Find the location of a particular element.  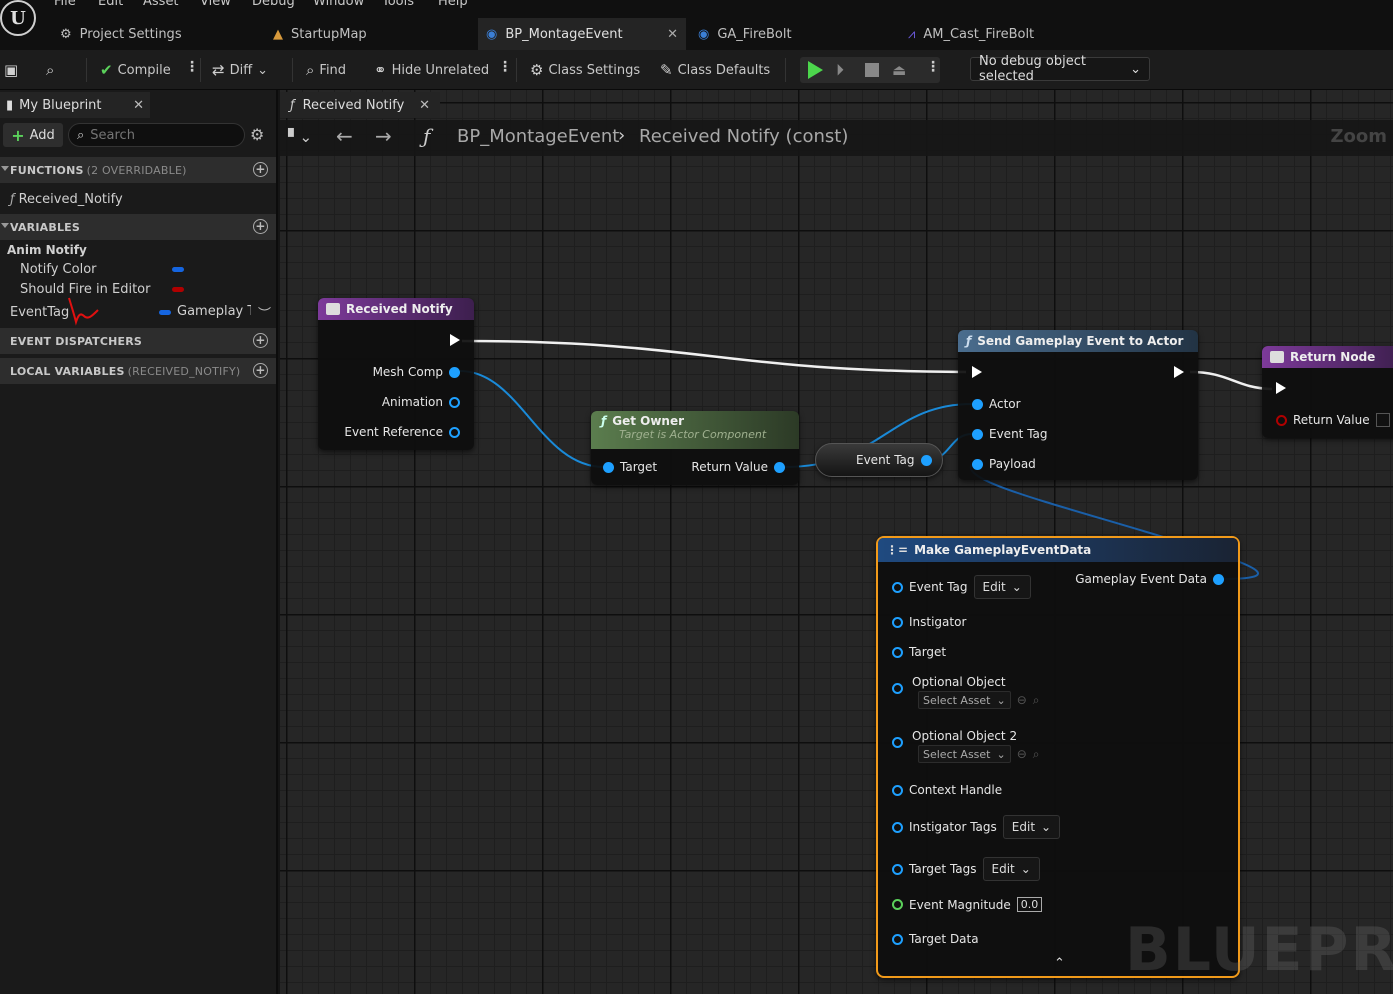

more-options-icon: ⋮ is located at coordinates (505, 67).